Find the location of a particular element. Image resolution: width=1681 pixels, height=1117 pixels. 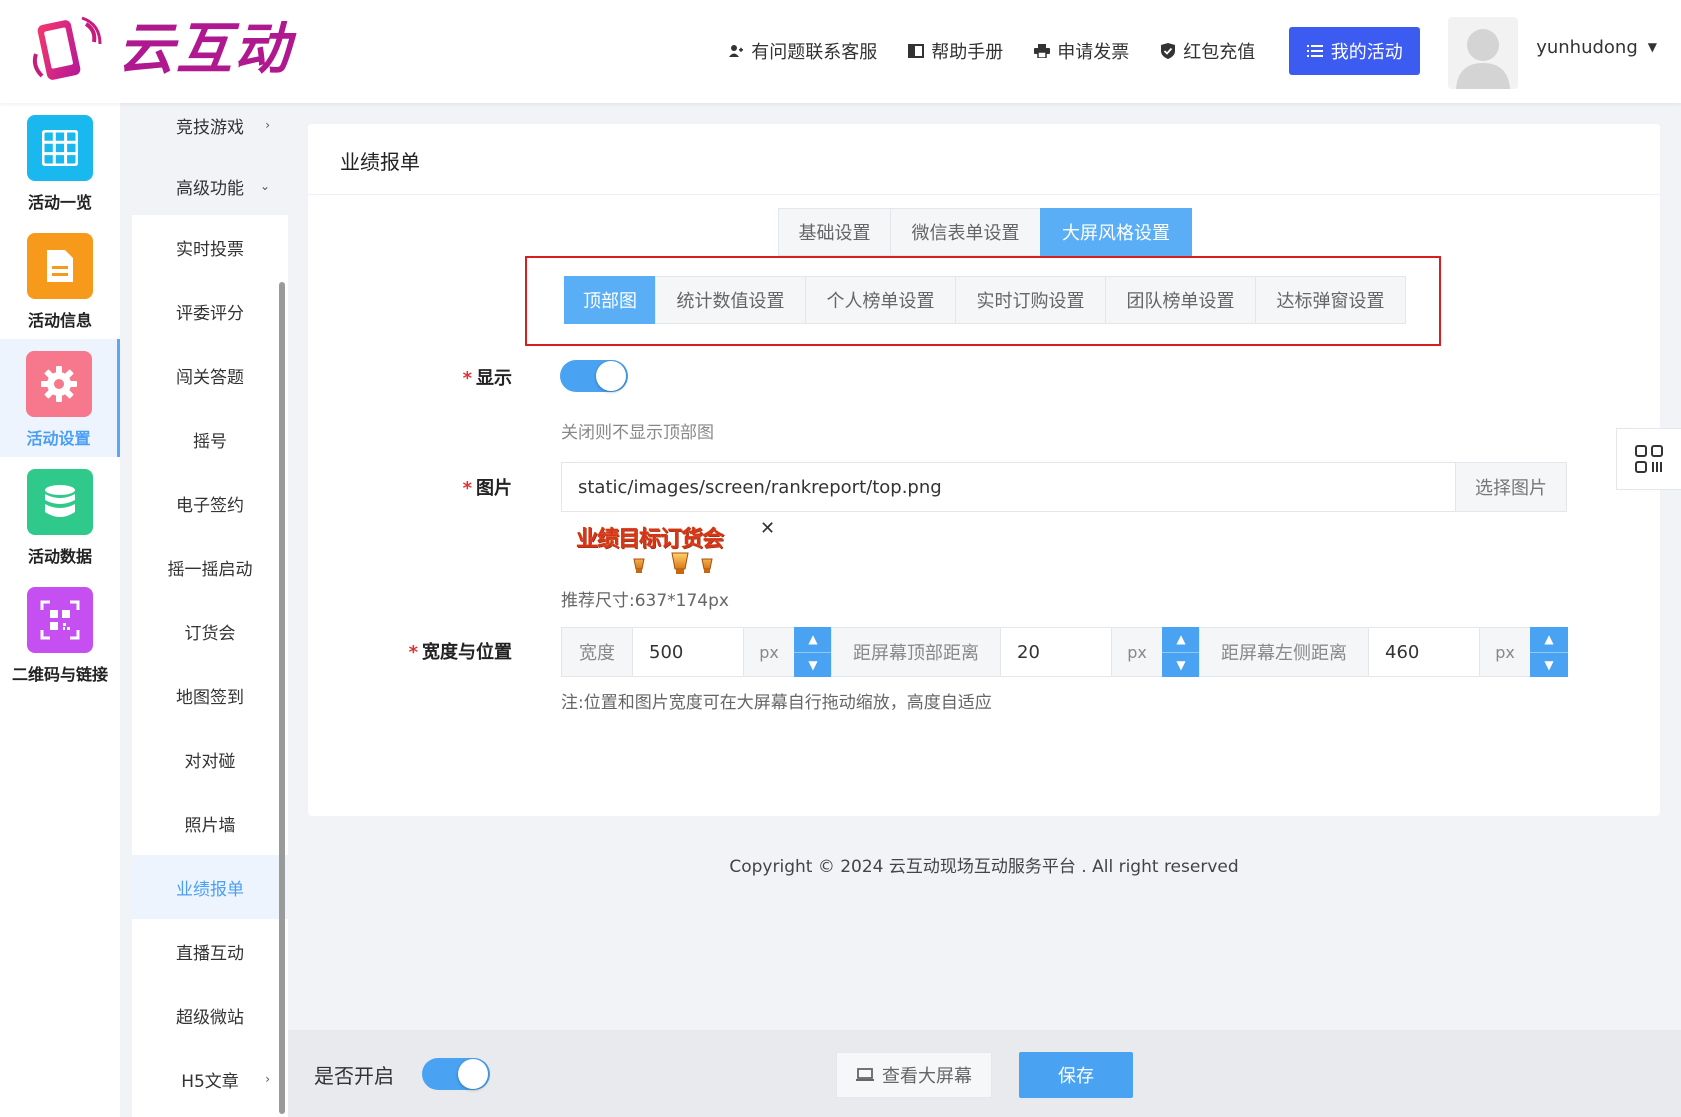

left-distance-unit: px is located at coordinates (1505, 652).